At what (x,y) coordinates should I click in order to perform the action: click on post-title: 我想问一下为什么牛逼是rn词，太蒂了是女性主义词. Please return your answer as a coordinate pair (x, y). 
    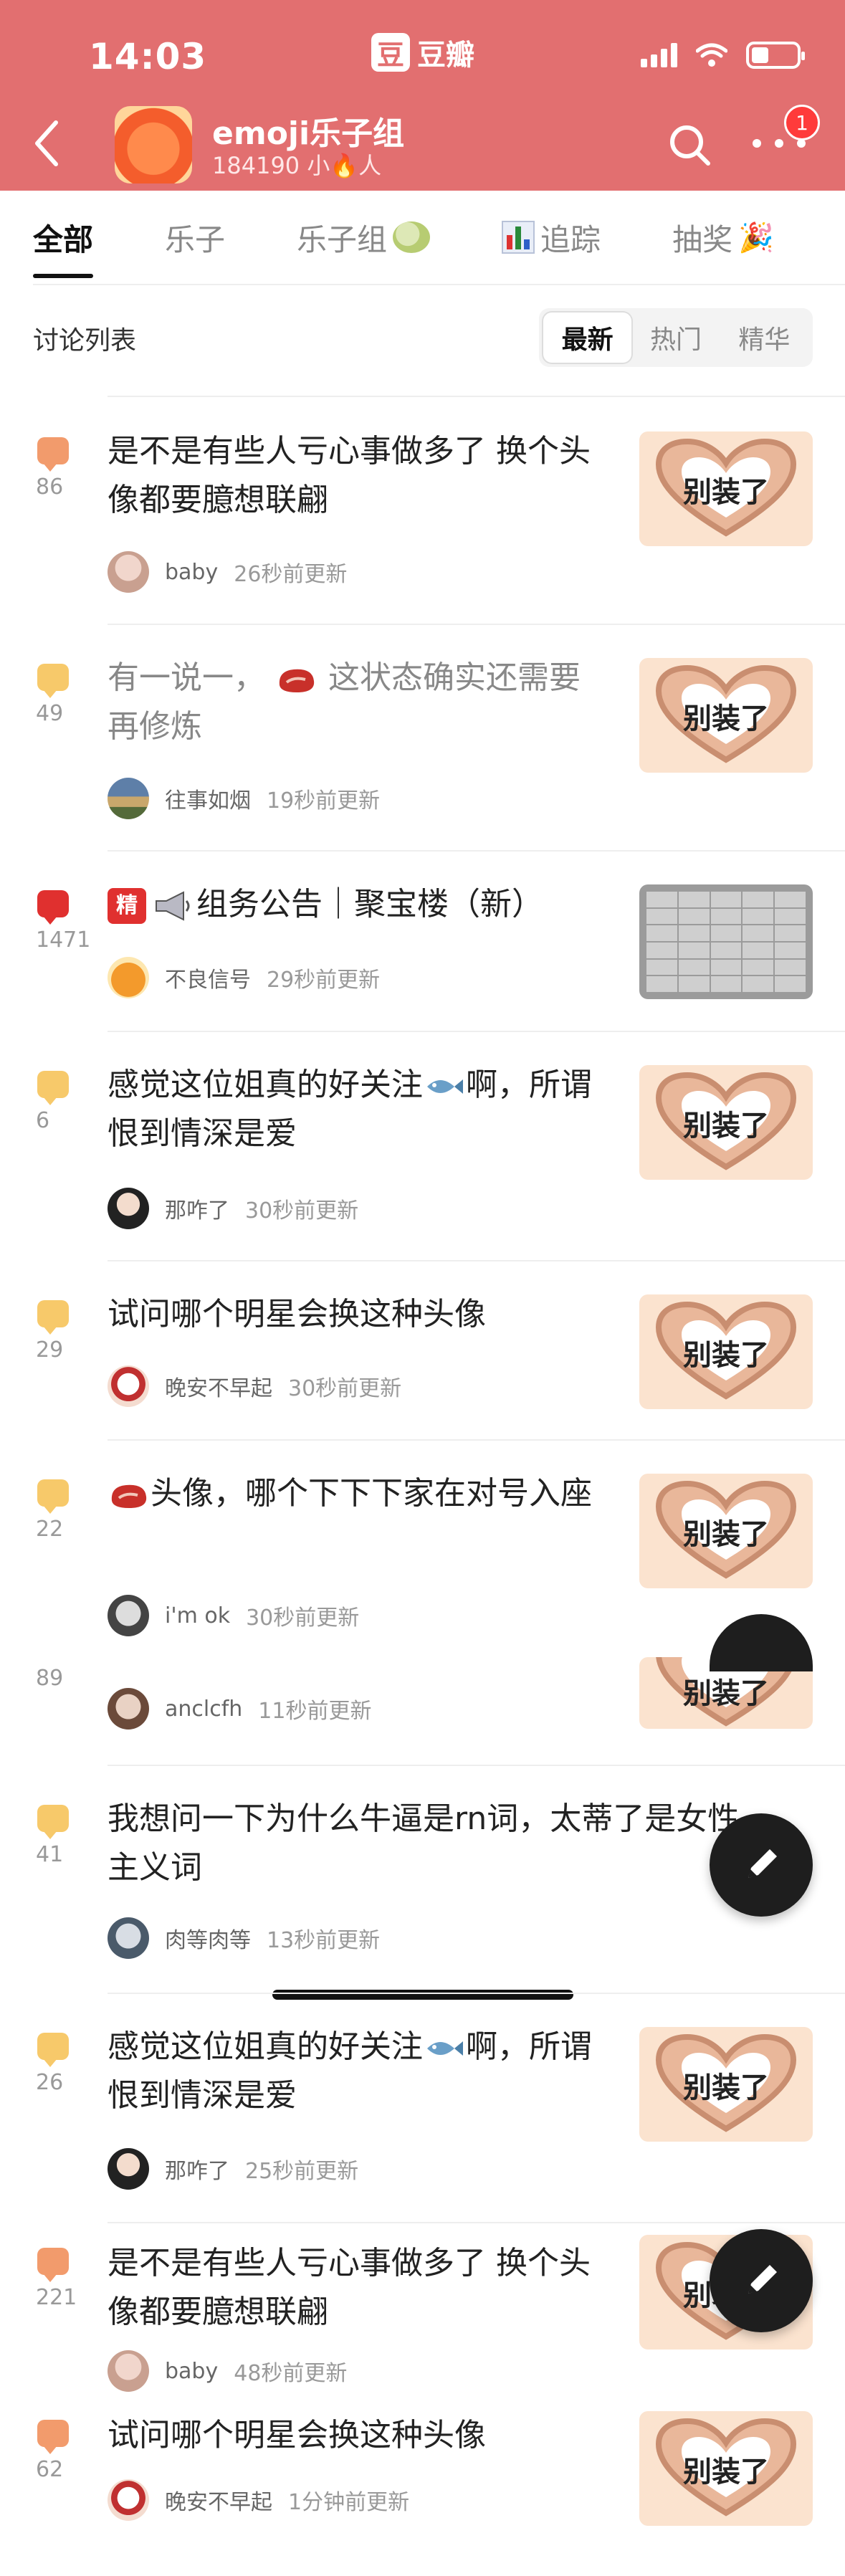
    Looking at the image, I should click on (438, 1843).